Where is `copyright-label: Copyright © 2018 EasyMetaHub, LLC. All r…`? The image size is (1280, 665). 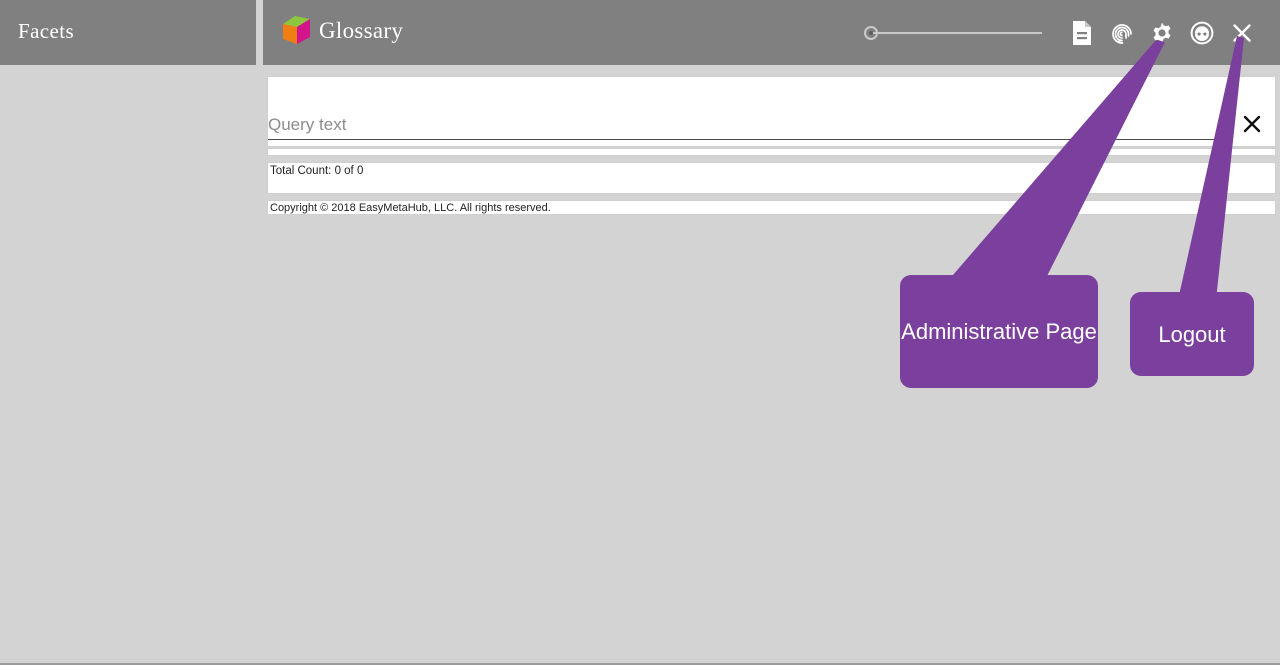
copyright-label: Copyright © 2018 EasyMetaHub, LLC. All r… is located at coordinates (410, 208).